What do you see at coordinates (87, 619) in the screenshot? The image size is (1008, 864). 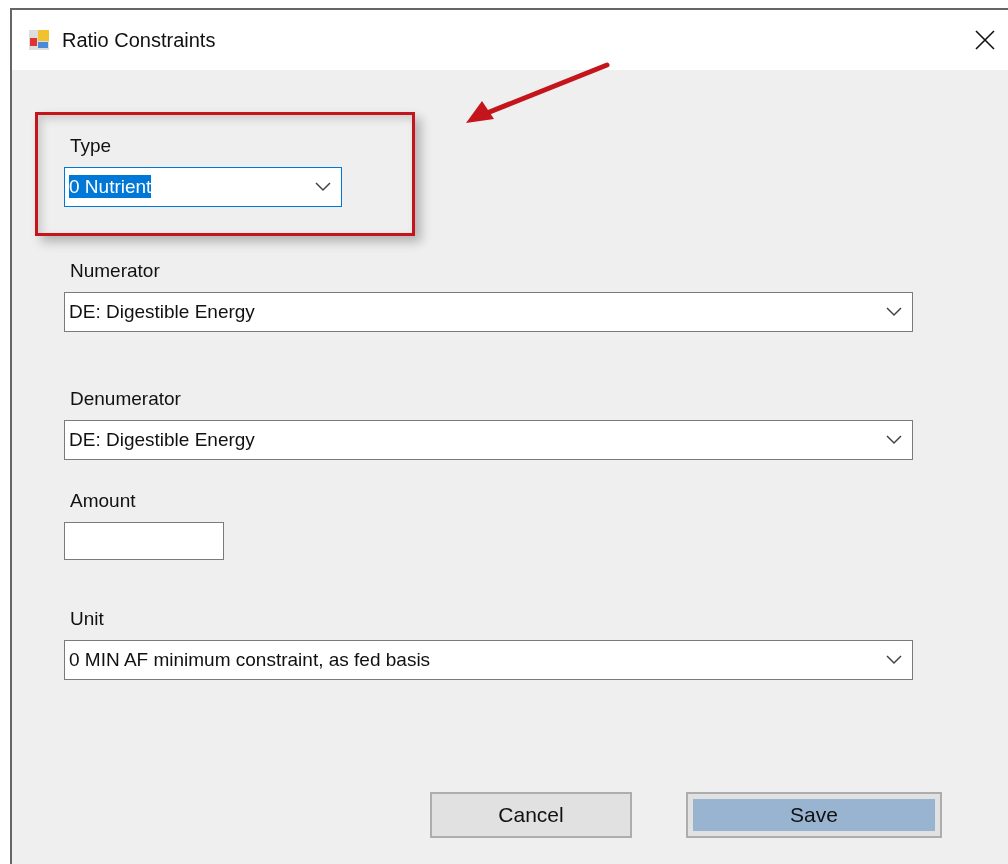 I see `field-label: Unit` at bounding box center [87, 619].